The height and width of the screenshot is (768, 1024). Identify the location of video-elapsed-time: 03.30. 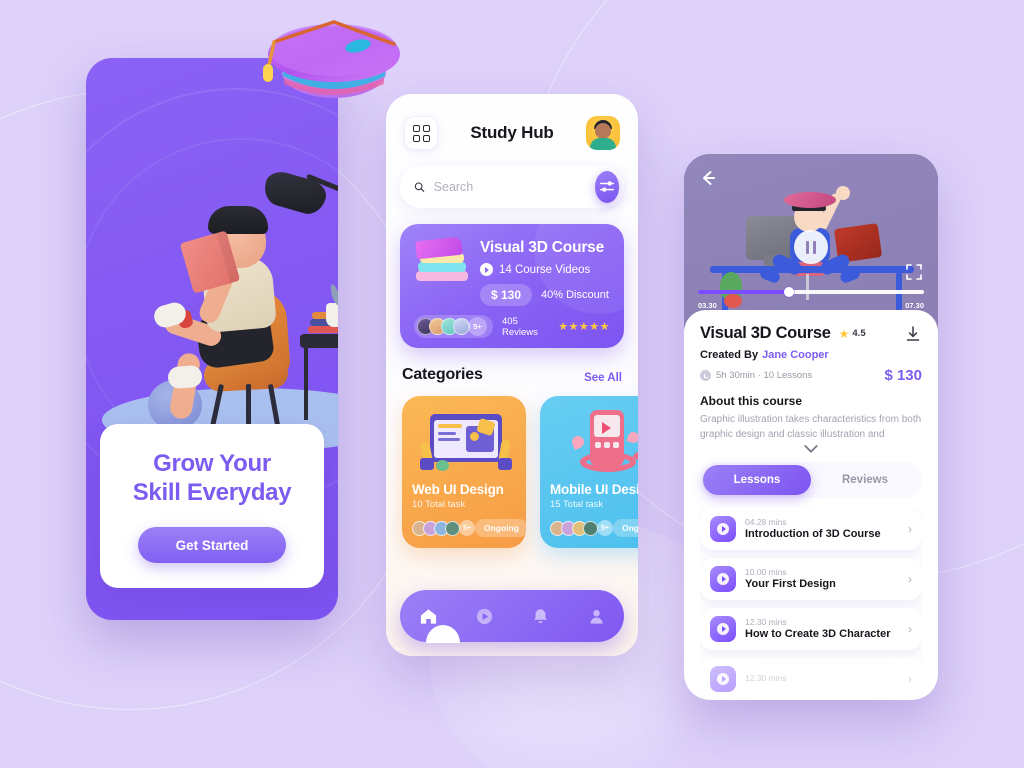
(707, 305).